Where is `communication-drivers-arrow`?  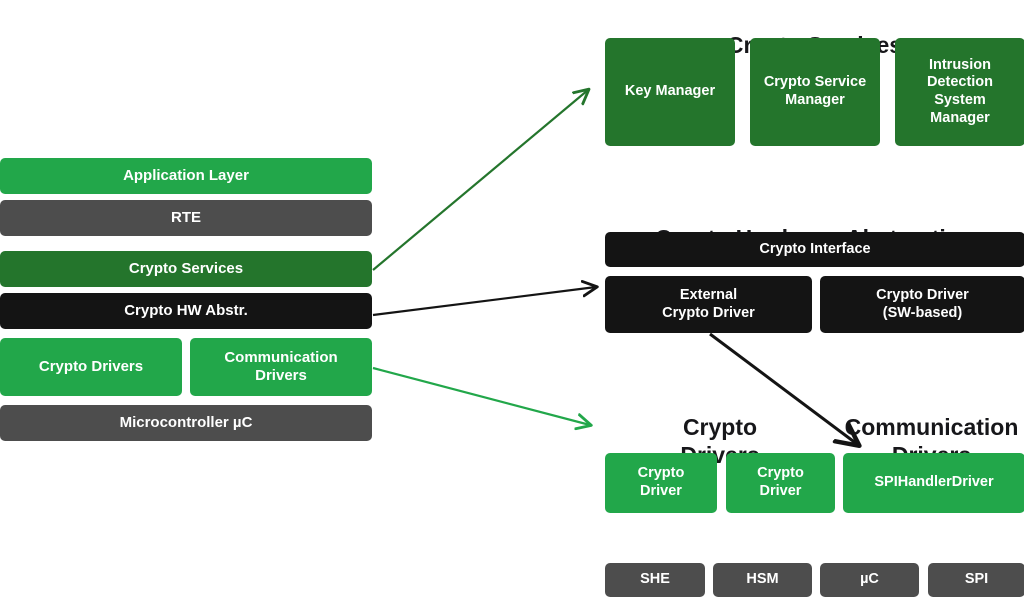
communication-drivers-arrow is located at coordinates (481, 395).